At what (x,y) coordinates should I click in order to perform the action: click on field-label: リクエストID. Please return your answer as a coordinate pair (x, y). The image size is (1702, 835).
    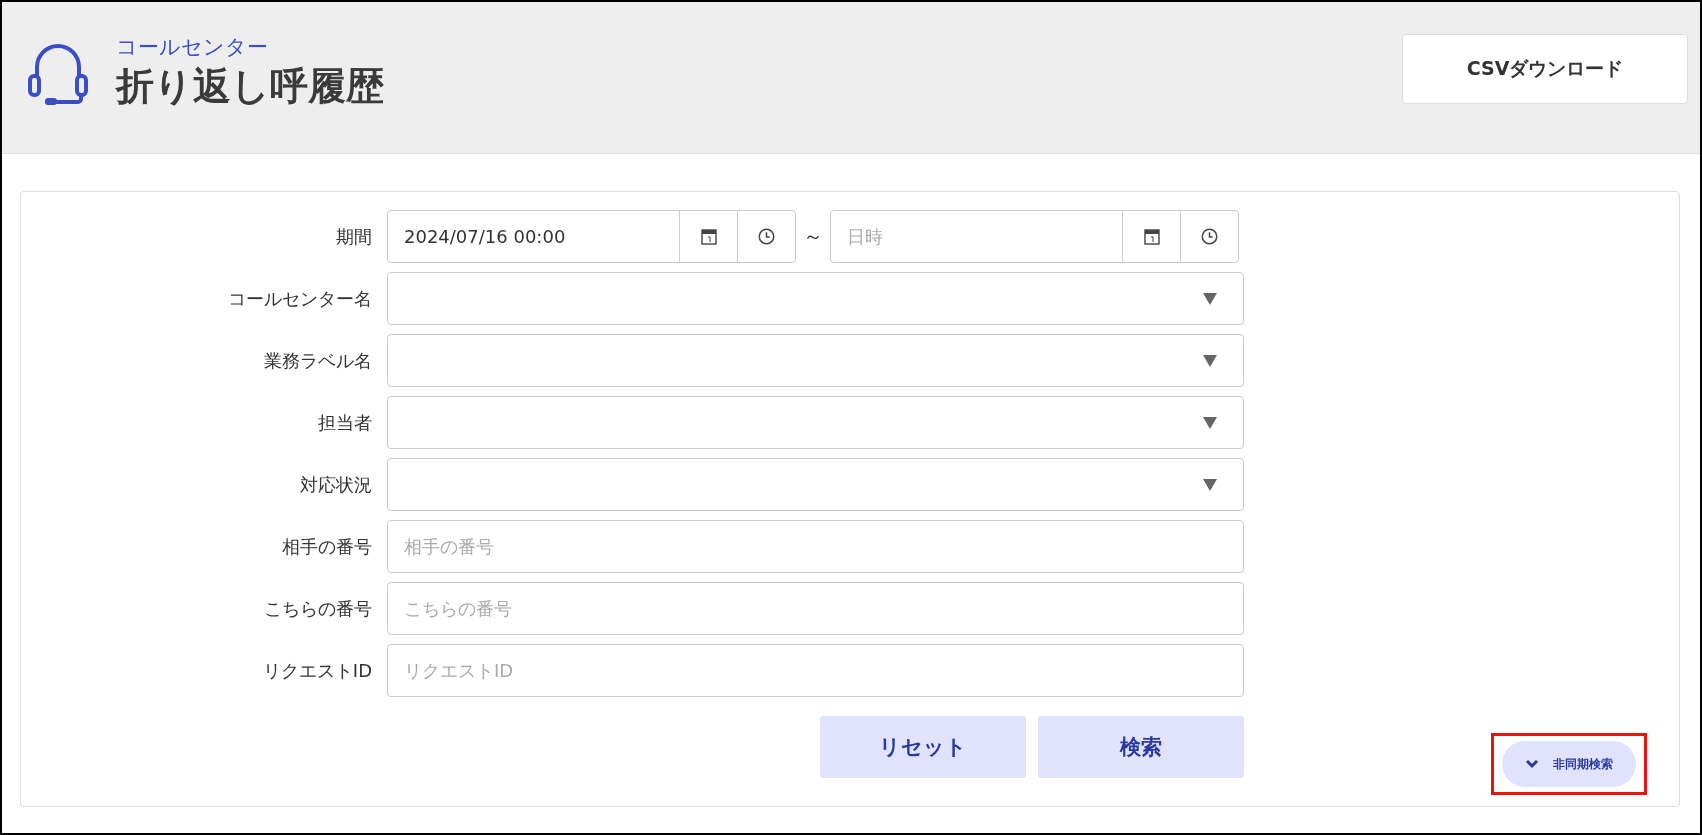
    Looking at the image, I should click on (317, 670).